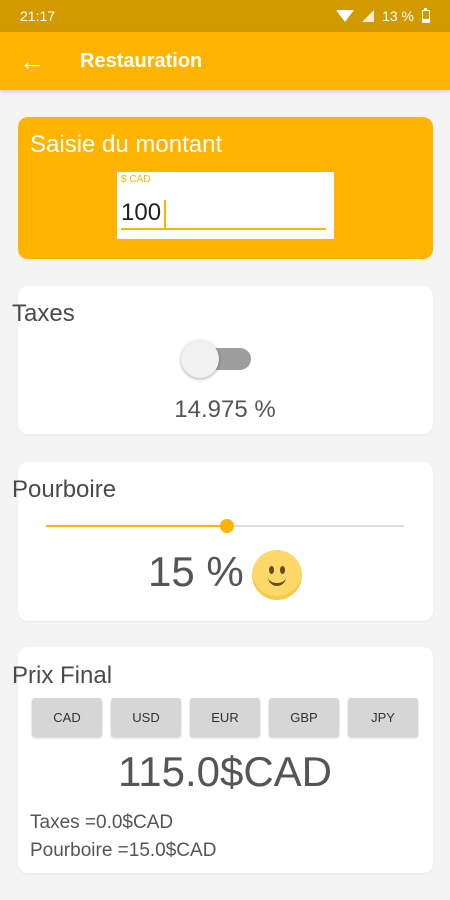  Describe the element at coordinates (277, 581) in the screenshot. I see `smiley-mouth` at that location.